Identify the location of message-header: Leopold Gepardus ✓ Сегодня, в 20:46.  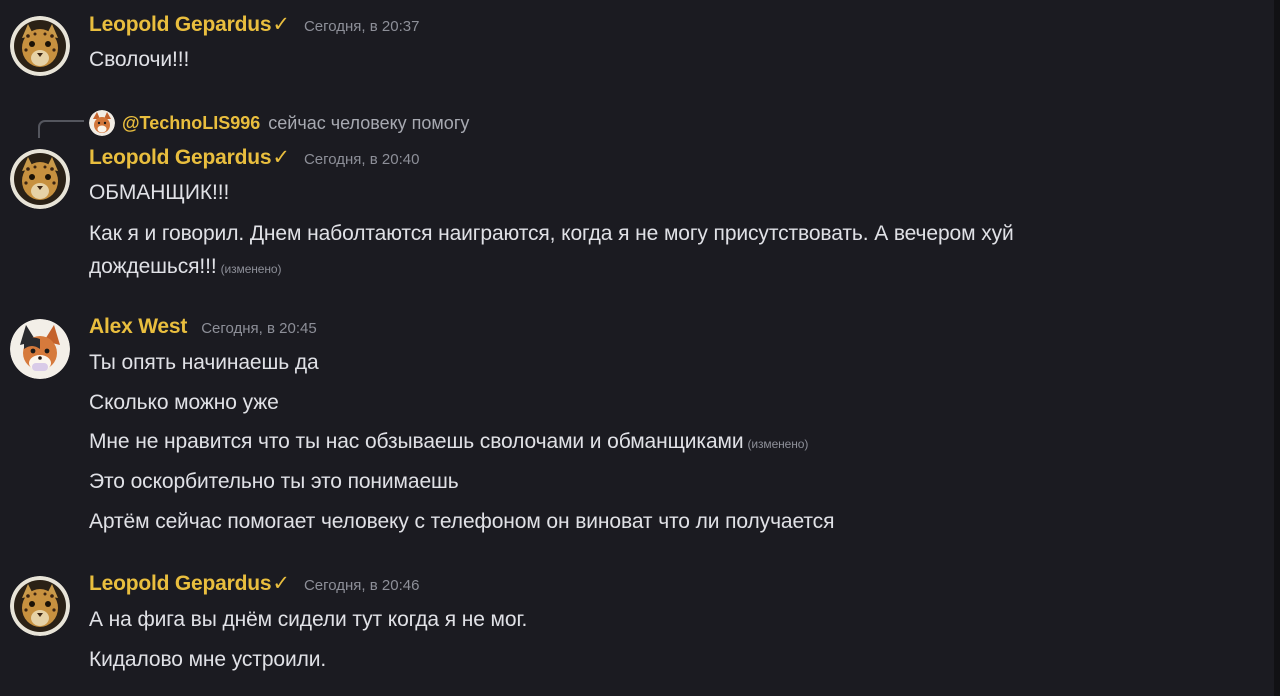
(254, 586).